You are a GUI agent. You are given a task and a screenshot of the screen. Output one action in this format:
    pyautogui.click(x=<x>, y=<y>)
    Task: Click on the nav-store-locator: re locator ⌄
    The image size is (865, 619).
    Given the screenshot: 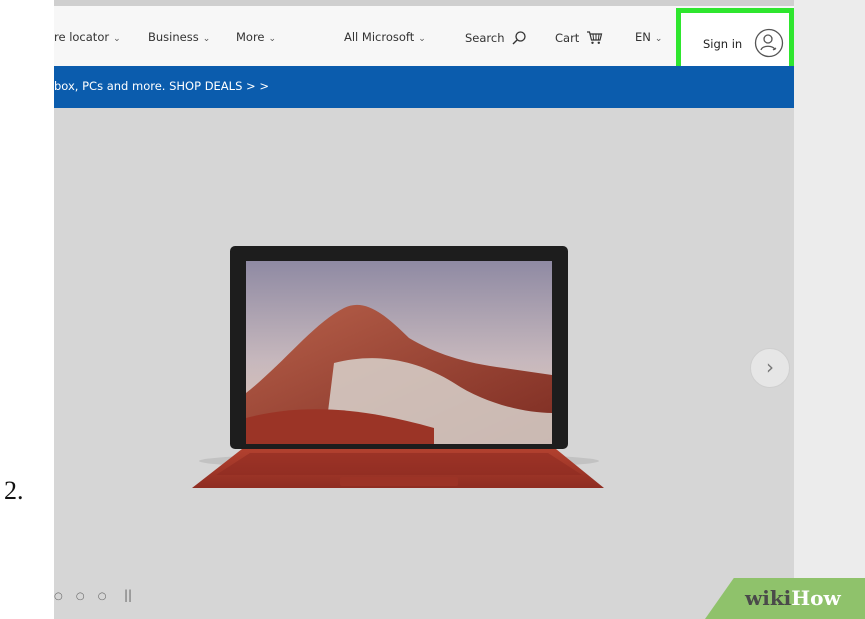 What is the action you would take?
    pyautogui.click(x=87, y=37)
    